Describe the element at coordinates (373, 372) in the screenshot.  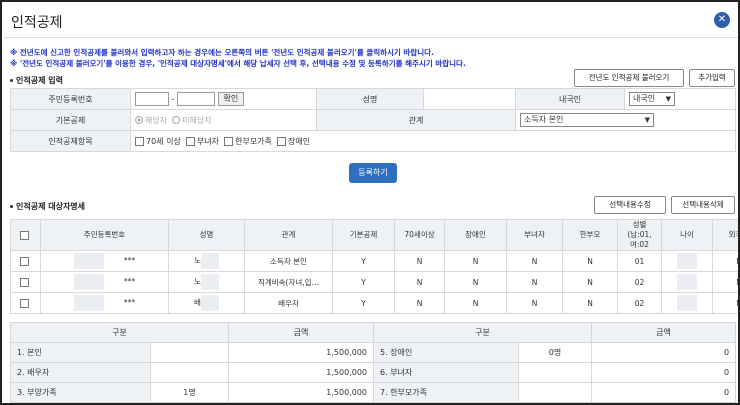
I see `summary-row: 2. 배우자 1,500,000 6. 부녀자 0` at that location.